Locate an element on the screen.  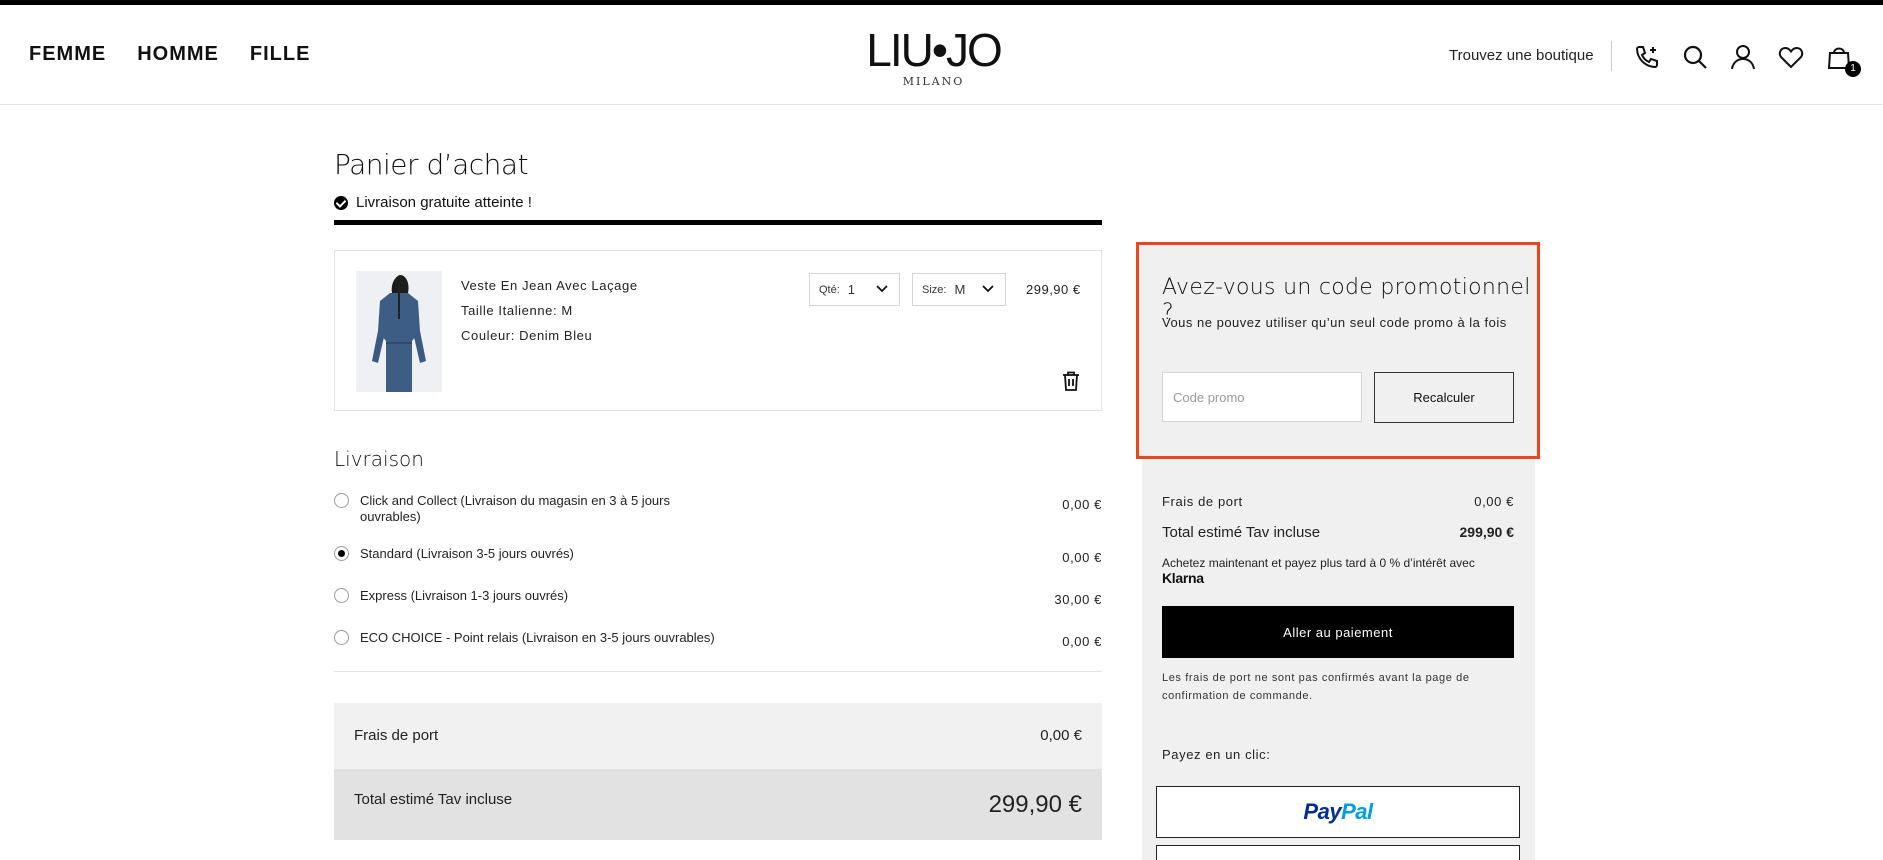
item-name: Veste En Jean Avec Laçage is located at coordinates (549, 285).